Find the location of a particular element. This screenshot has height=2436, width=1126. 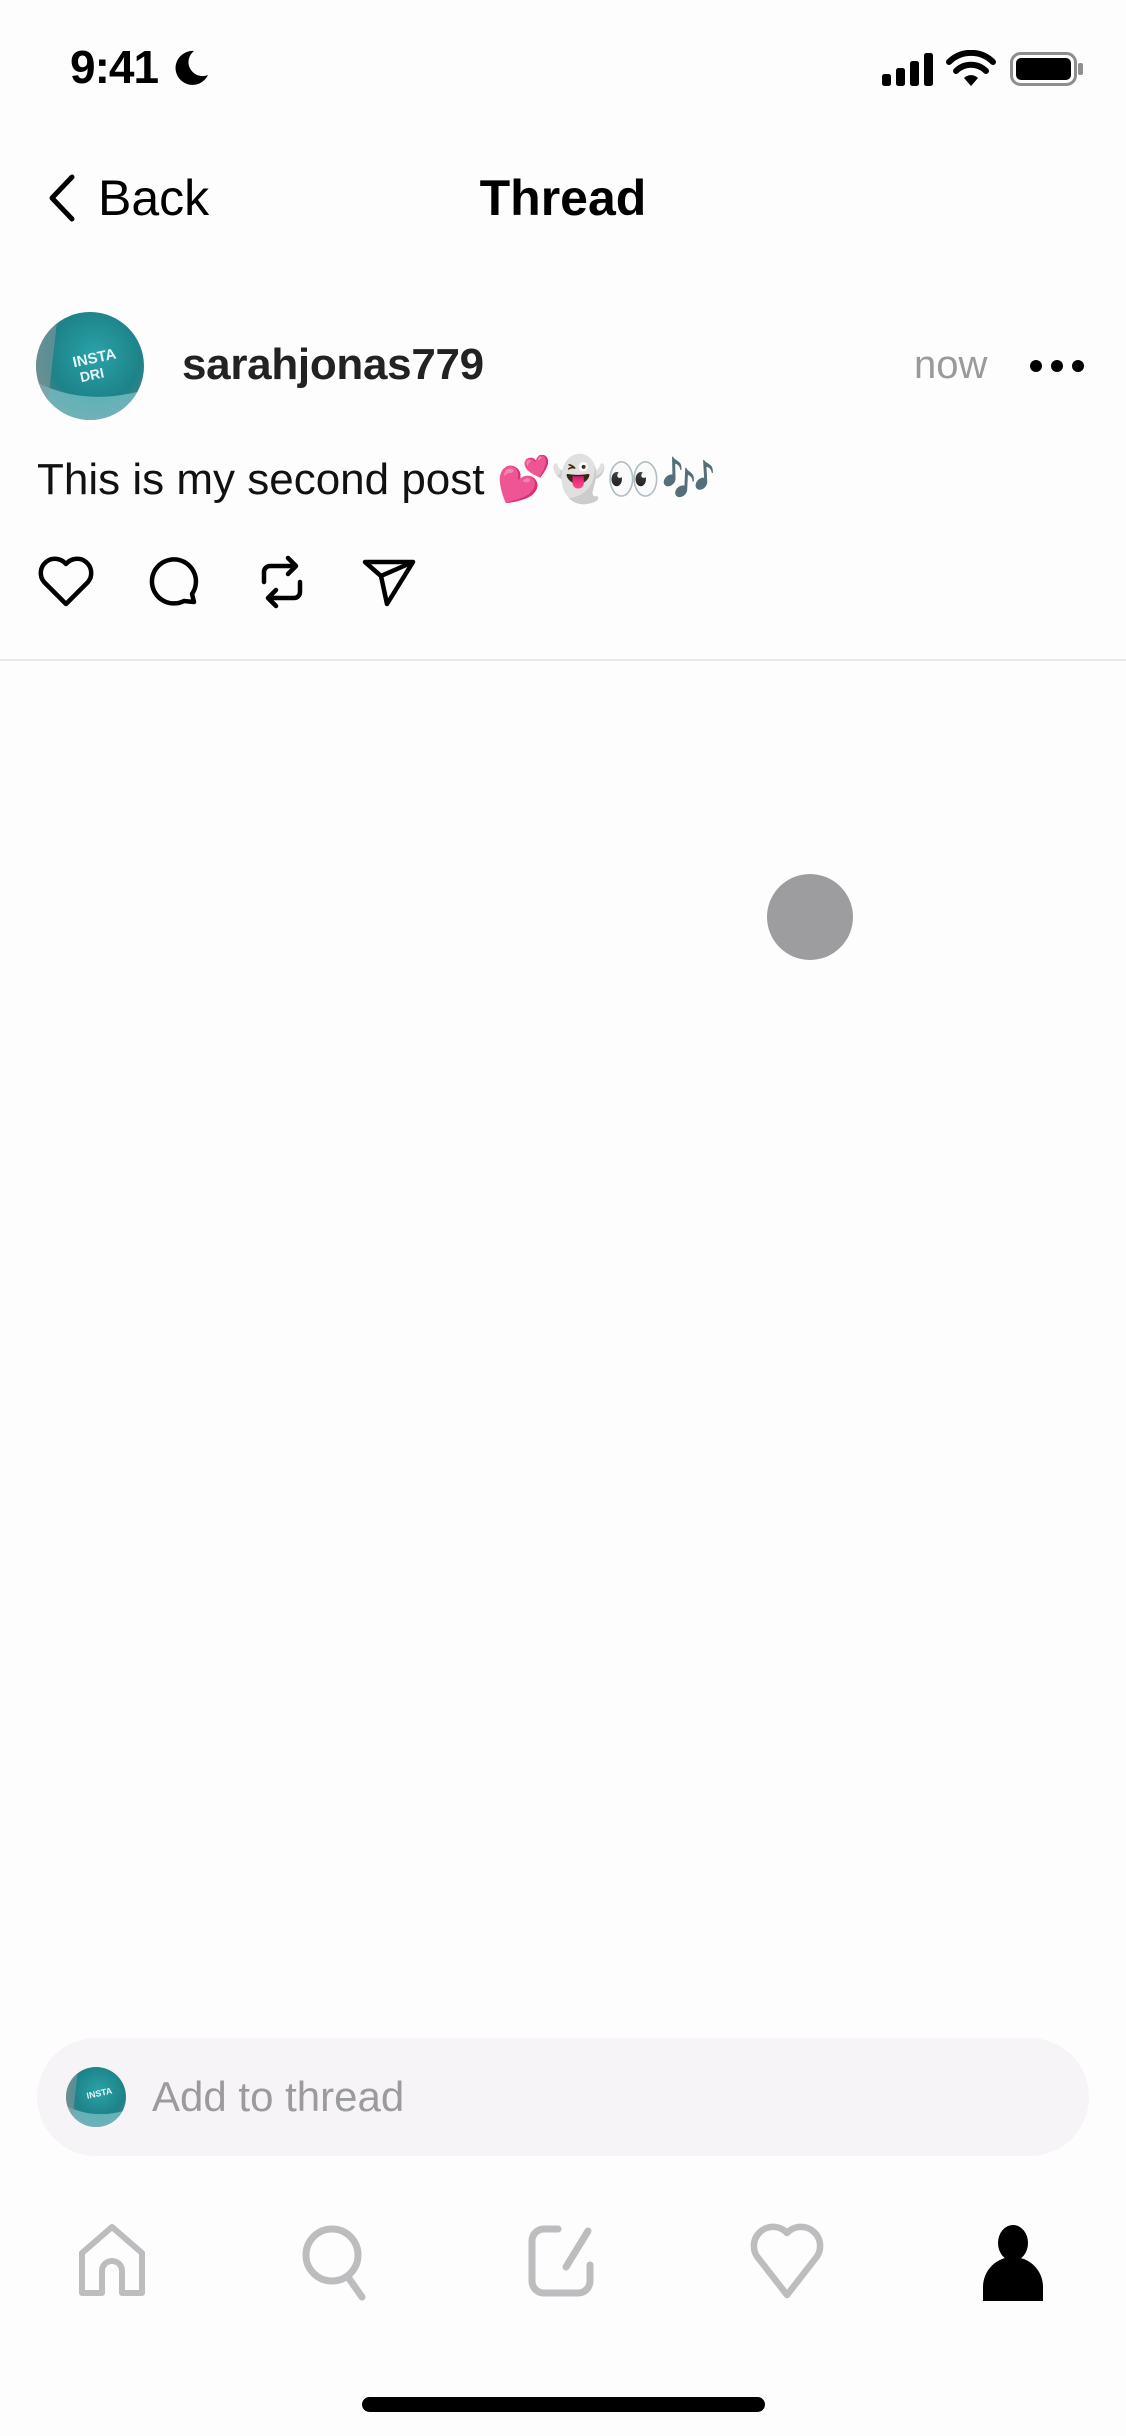

battery-icon is located at coordinates (1046, 69).